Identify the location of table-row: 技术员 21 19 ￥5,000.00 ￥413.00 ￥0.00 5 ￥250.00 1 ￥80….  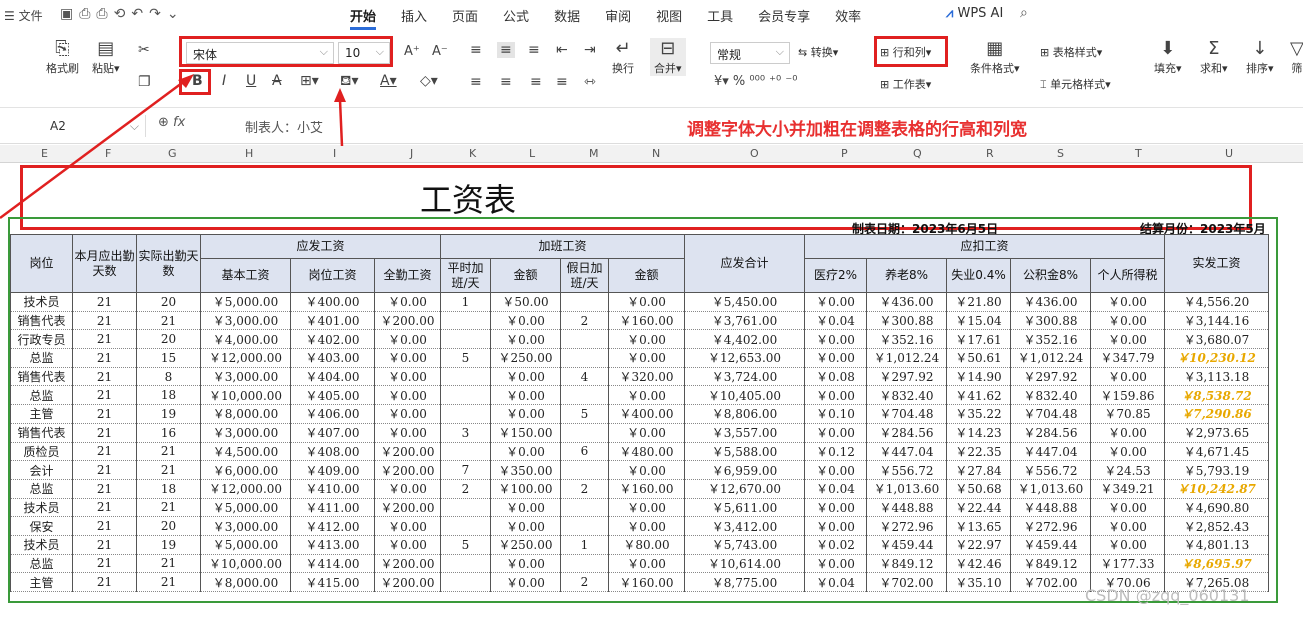
(639, 545).